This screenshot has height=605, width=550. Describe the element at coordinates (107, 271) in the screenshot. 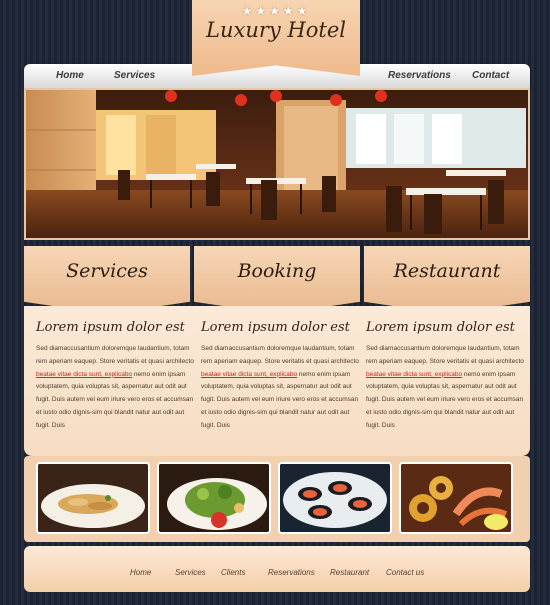

I see `feature-services-title: Services` at that location.